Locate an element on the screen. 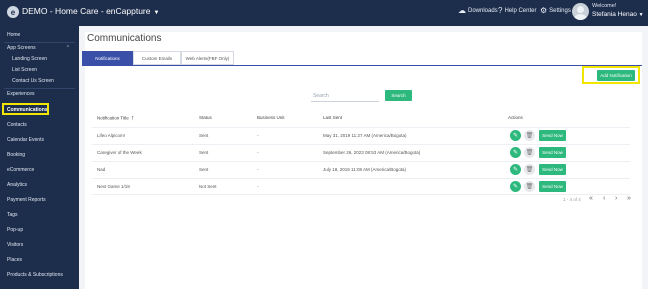 This screenshot has width=648, height=289. next-page-icon: › is located at coordinates (616, 198).